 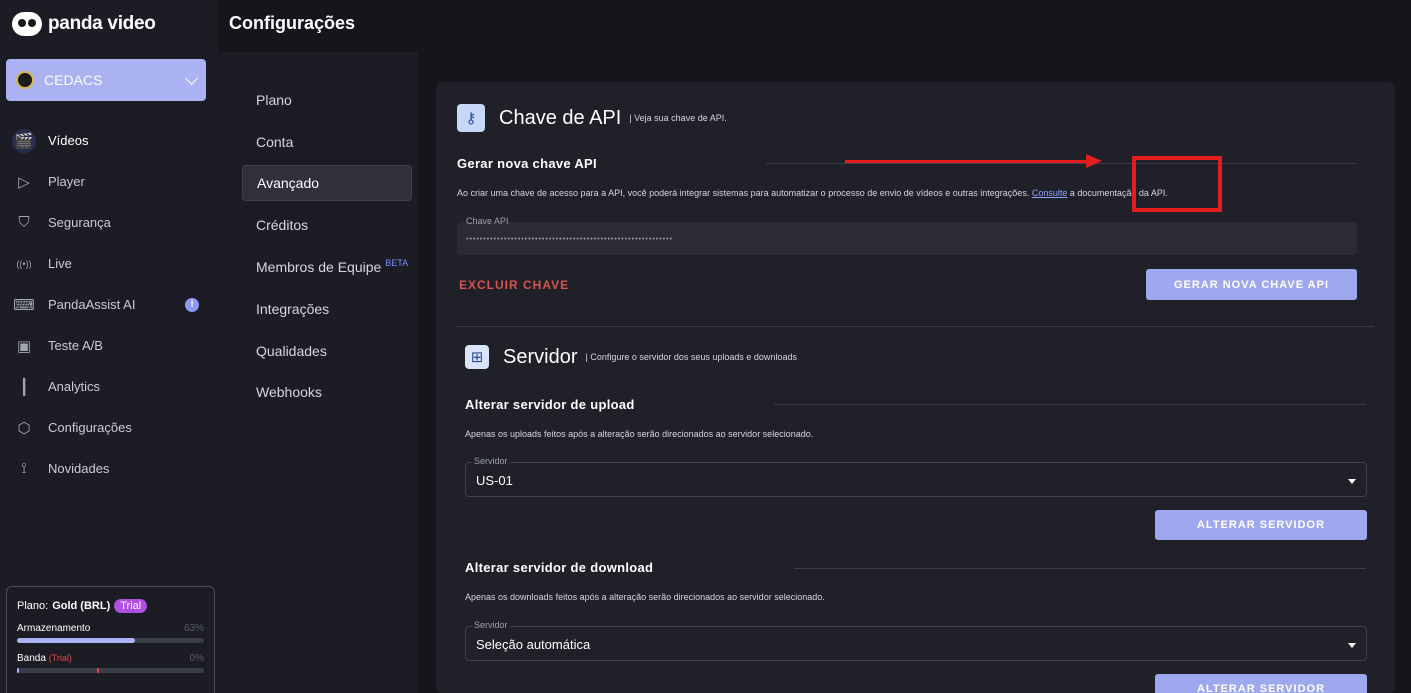 What do you see at coordinates (193, 628) in the screenshot?
I see `storage-percent: 63%` at bounding box center [193, 628].